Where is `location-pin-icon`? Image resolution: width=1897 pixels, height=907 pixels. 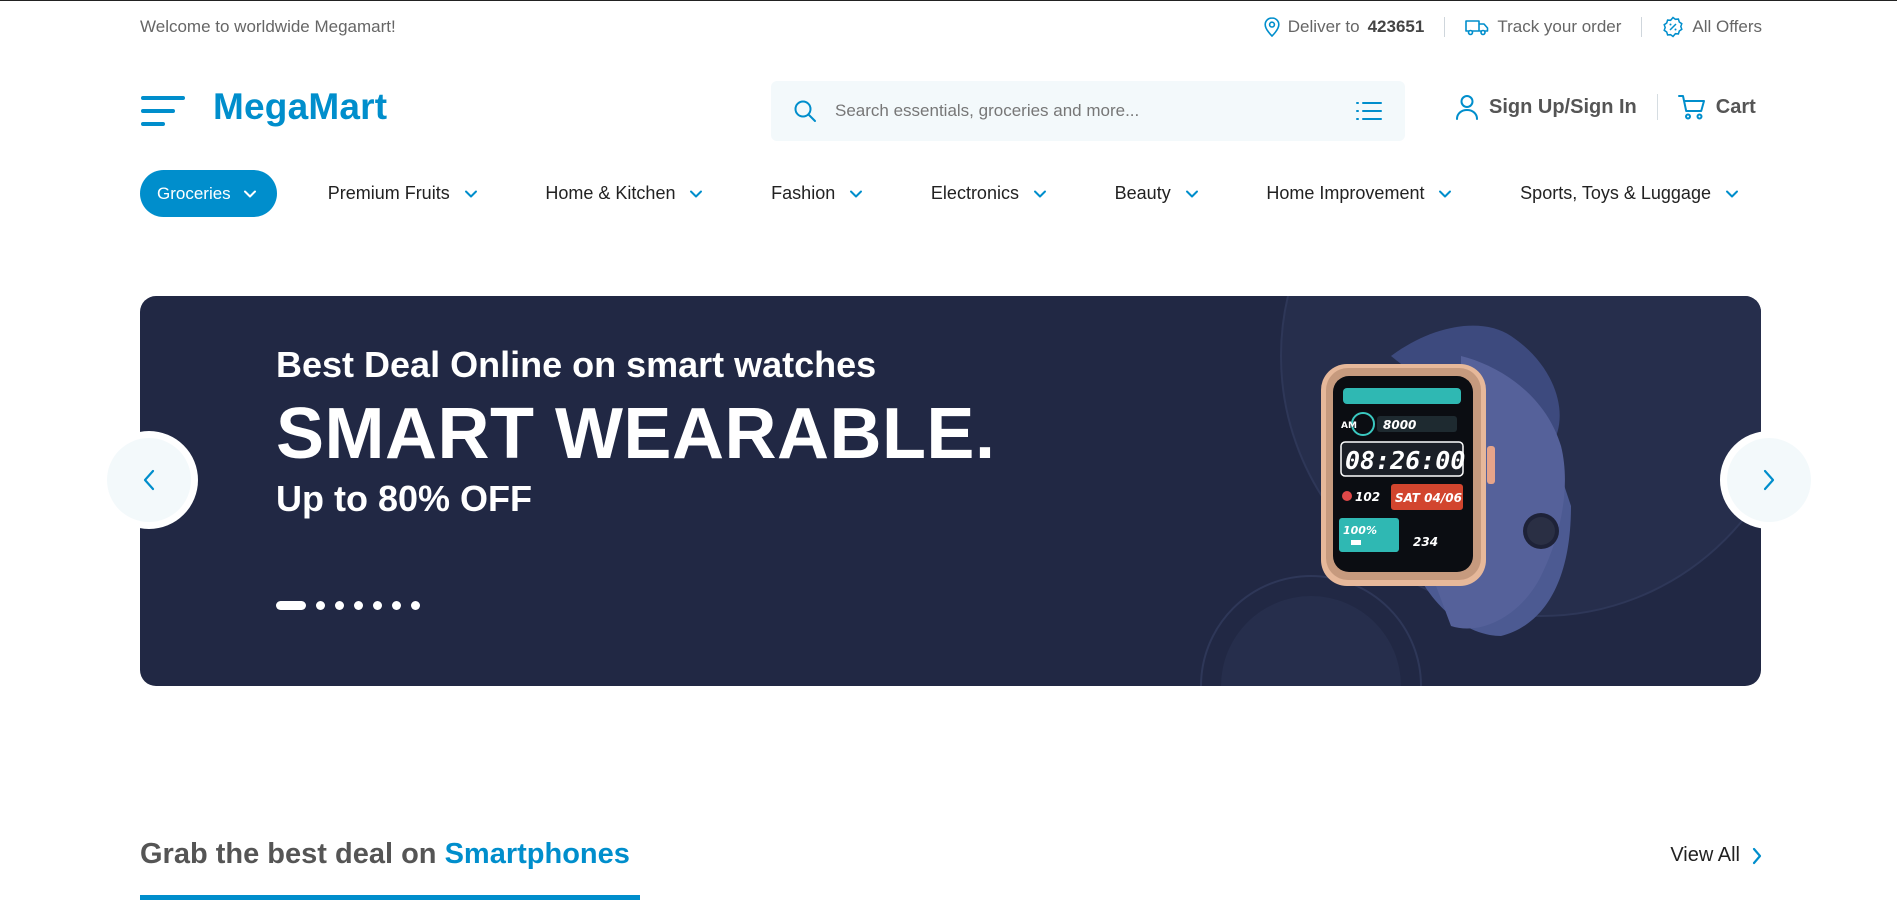 location-pin-icon is located at coordinates (1272, 27).